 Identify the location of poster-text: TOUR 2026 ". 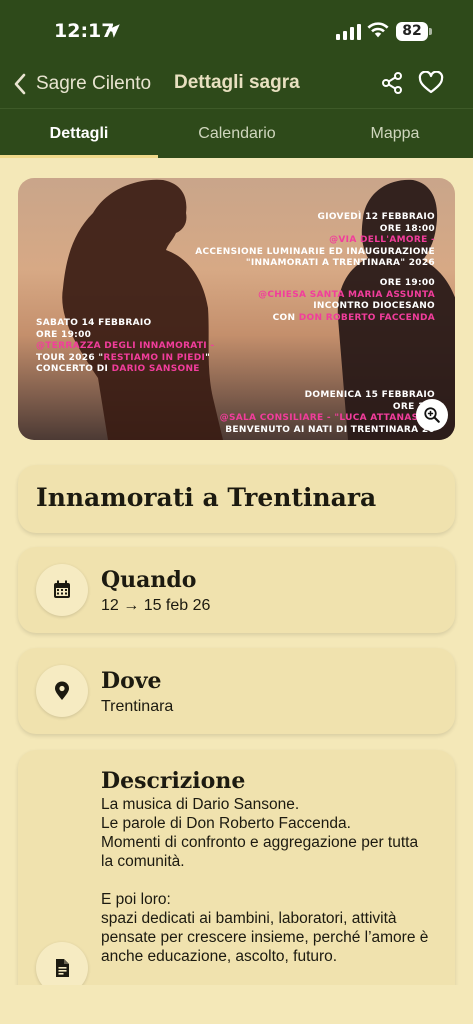
(70, 357).